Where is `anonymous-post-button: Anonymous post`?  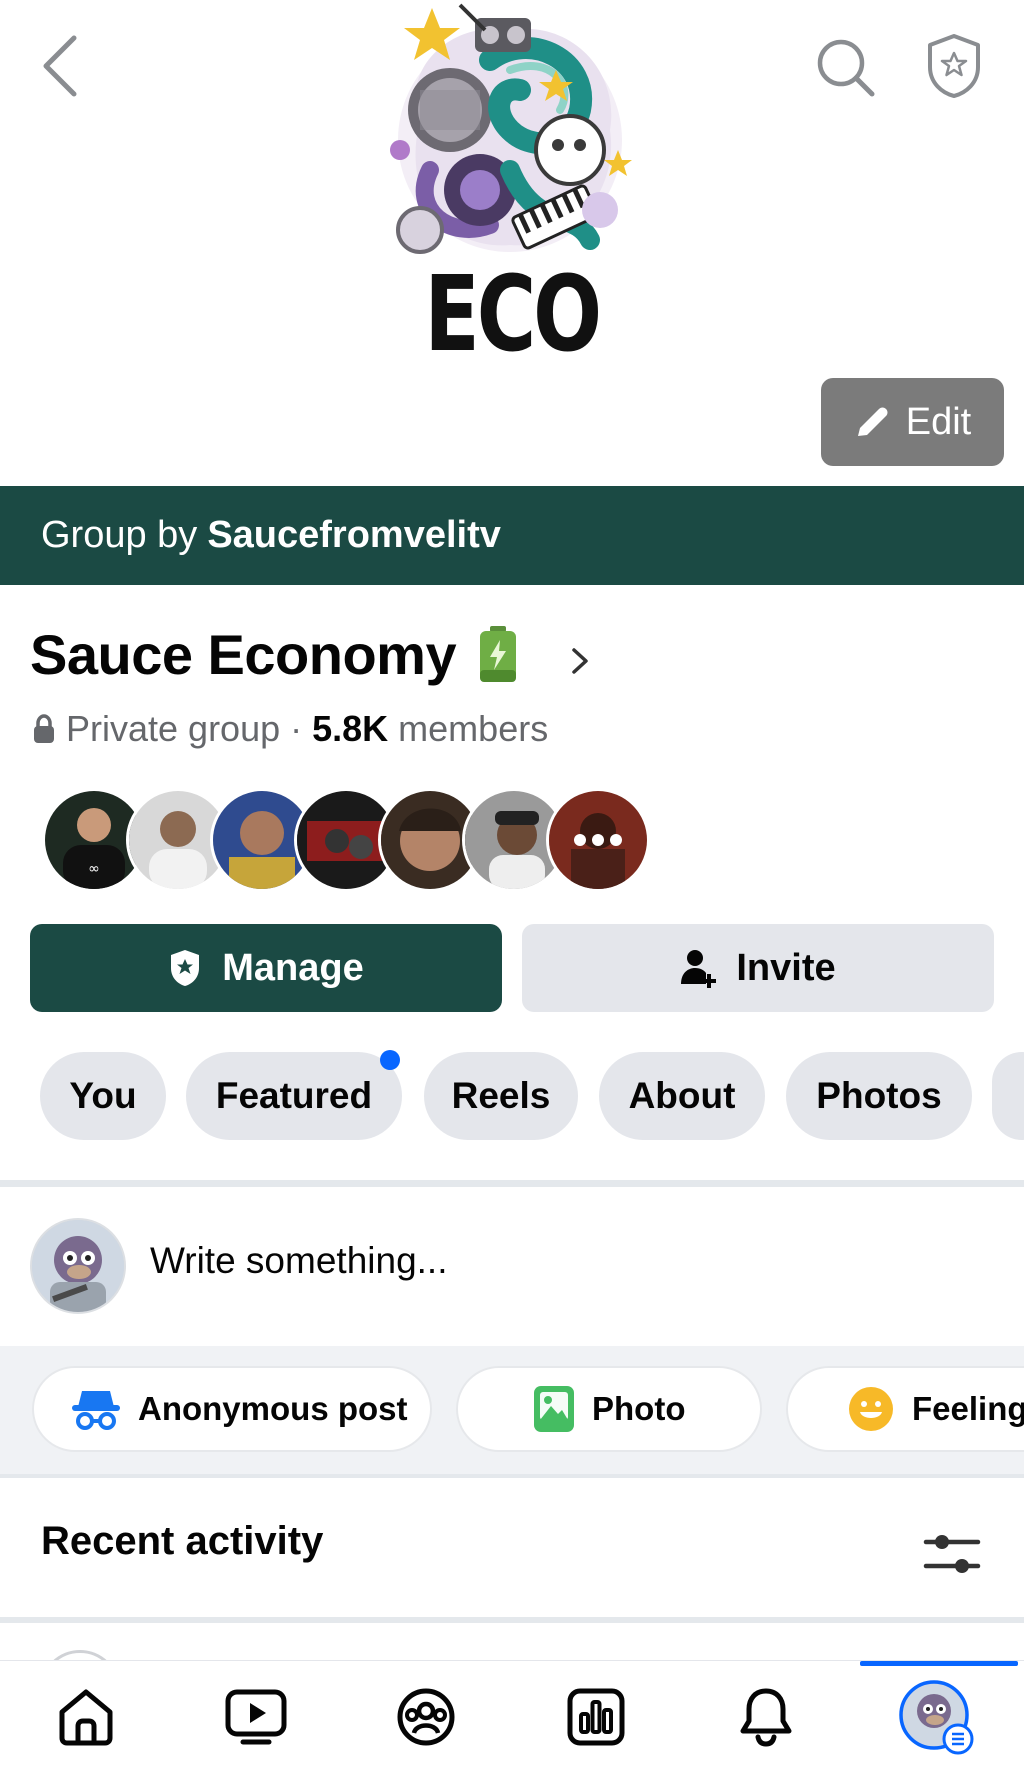 anonymous-post-button: Anonymous post is located at coordinates (232, 1409).